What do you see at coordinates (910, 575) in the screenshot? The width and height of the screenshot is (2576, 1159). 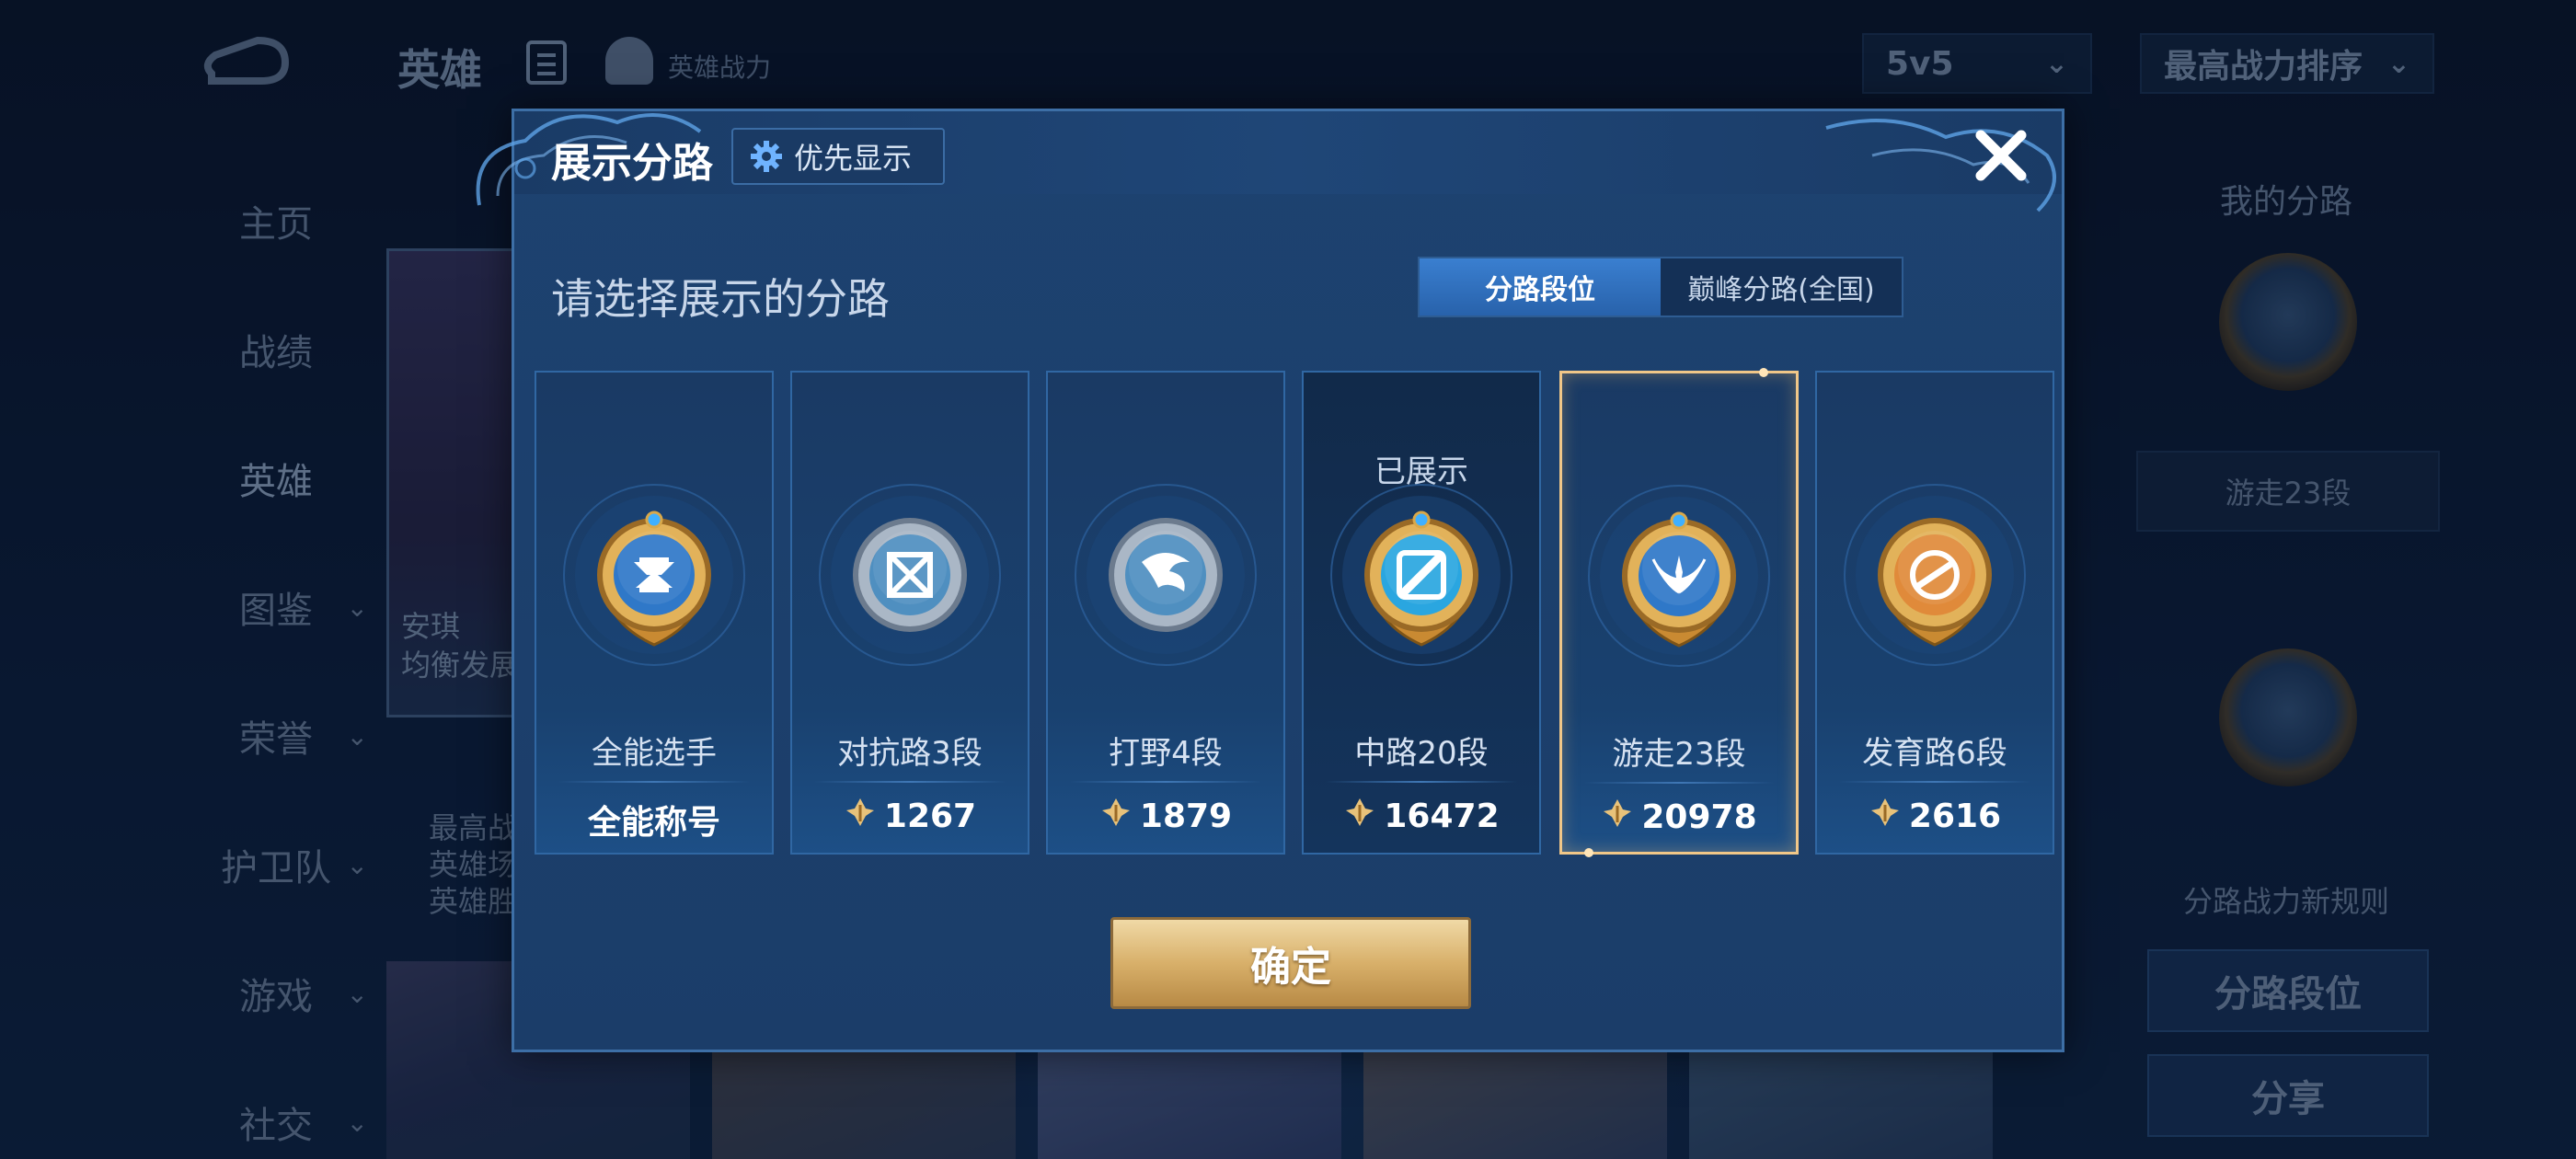 I see `clash-lane-badge-icon` at bounding box center [910, 575].